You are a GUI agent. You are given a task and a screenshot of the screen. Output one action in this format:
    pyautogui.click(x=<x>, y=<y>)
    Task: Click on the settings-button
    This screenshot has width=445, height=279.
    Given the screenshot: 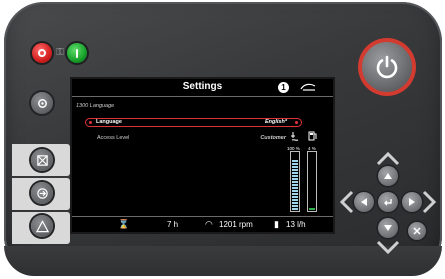 What is the action you would take?
    pyautogui.click(x=42, y=103)
    